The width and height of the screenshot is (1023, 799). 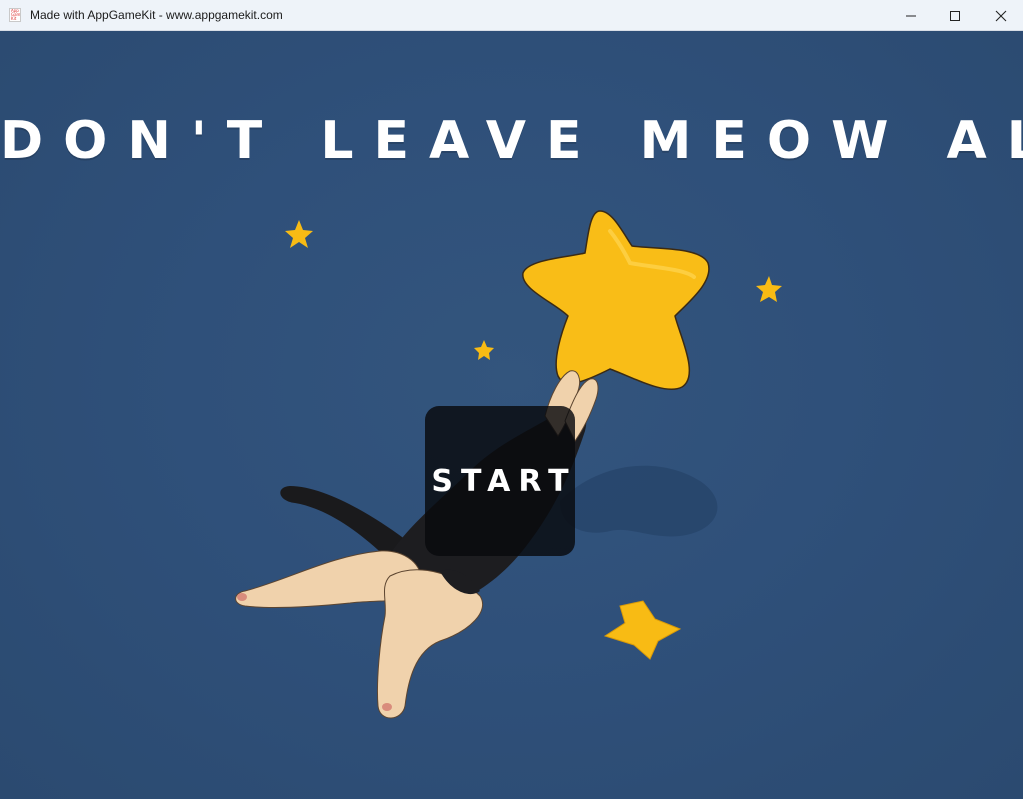 I want to click on game-title: DON'T LEAVE MEOW ALONE!, so click(x=511, y=141).